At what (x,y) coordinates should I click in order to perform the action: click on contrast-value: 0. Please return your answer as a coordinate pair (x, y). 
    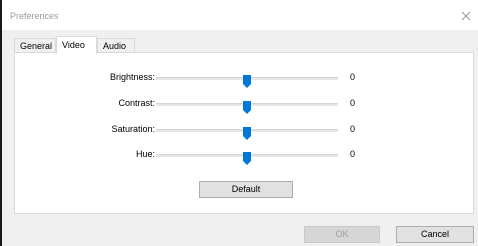
    Looking at the image, I should click on (353, 103).